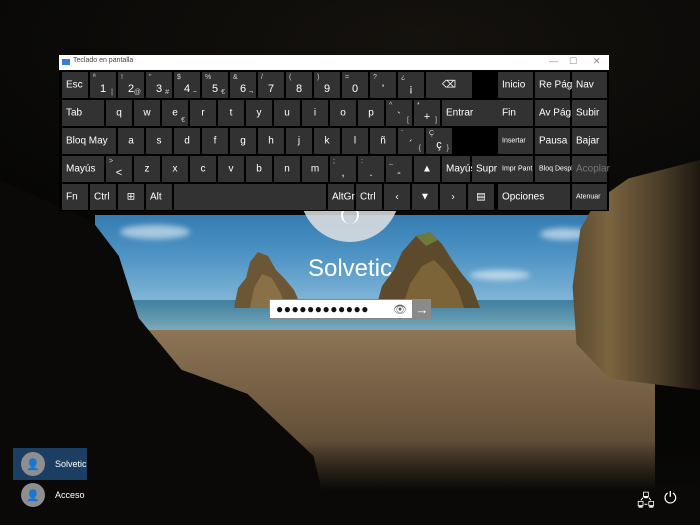 The image size is (700, 525). Describe the element at coordinates (287, 169) in the screenshot. I see `key-n: n` at that location.